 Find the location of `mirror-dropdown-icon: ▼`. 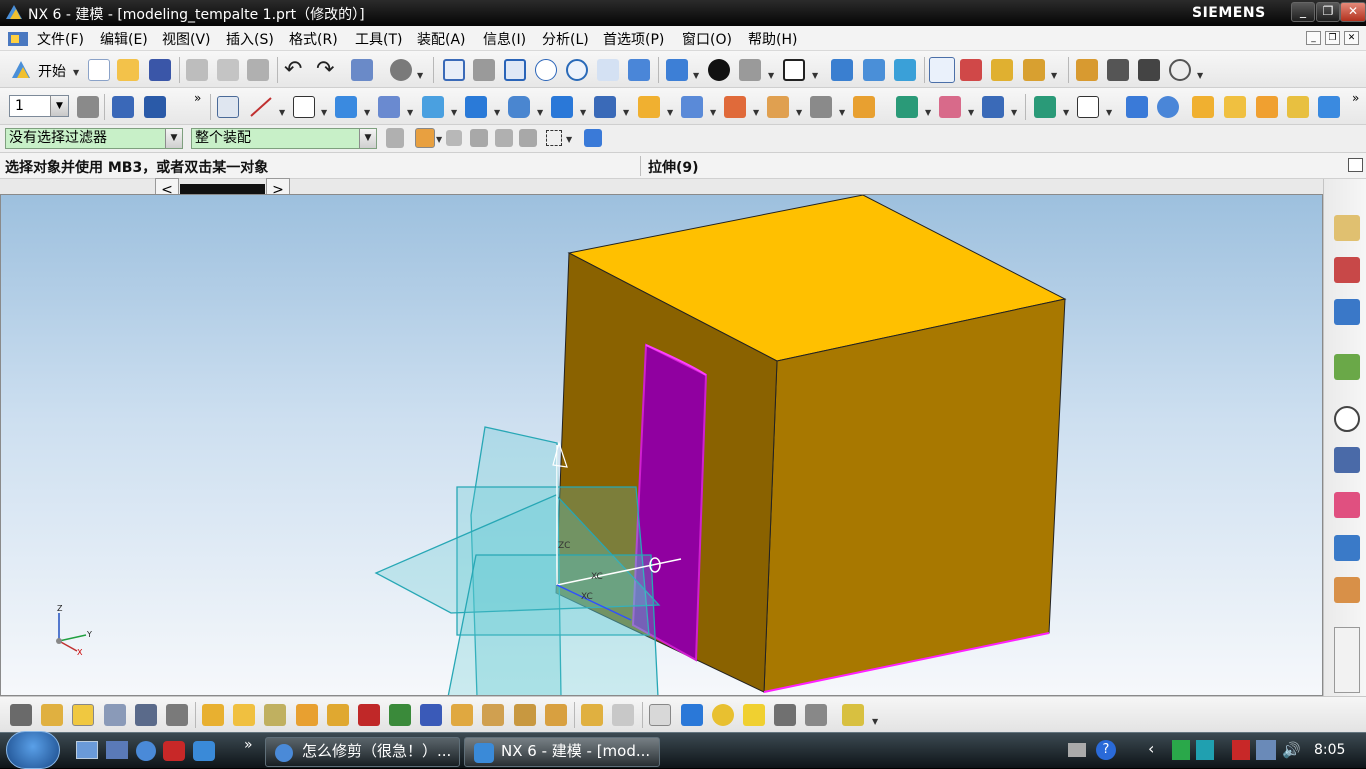

mirror-dropdown-icon: ▼ is located at coordinates (1014, 112).